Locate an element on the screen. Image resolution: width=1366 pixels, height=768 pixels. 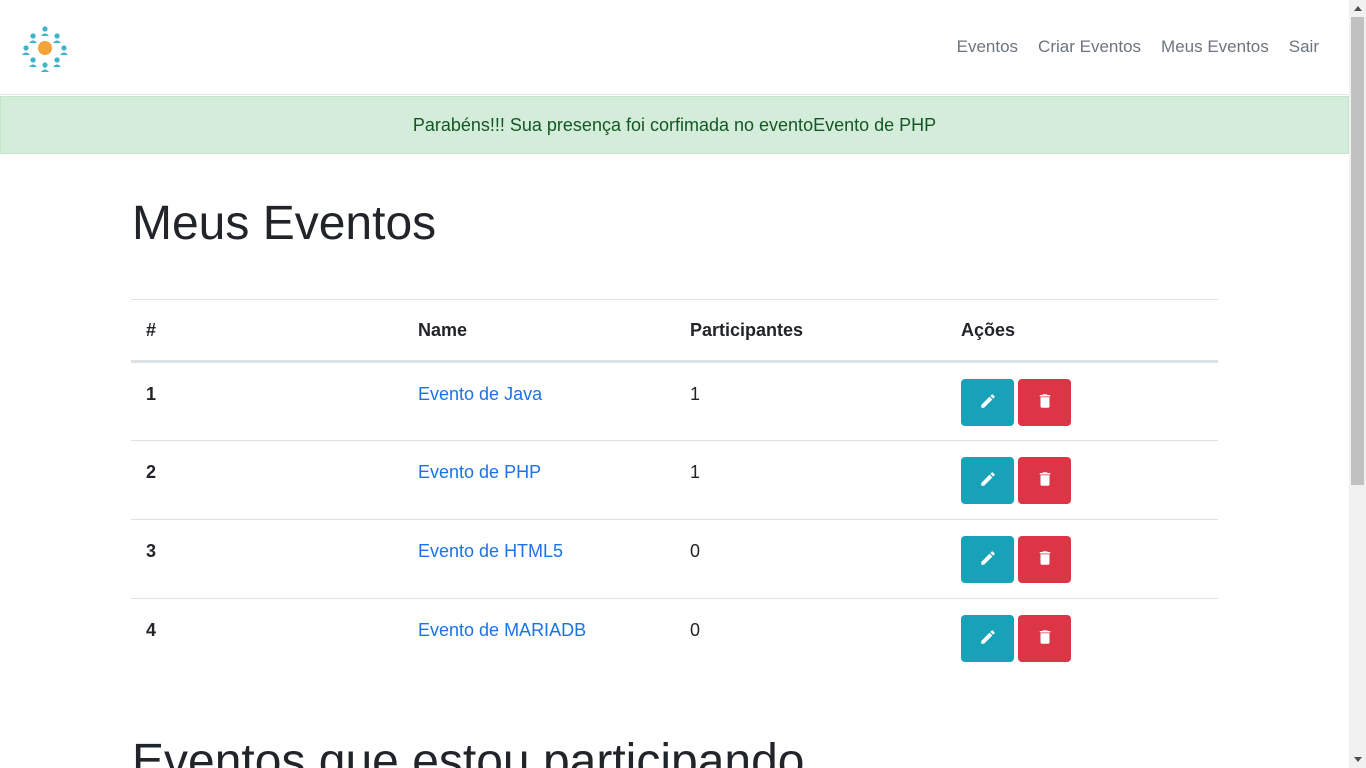
scroll-up-arrow-icon is located at coordinates (1357, 8).